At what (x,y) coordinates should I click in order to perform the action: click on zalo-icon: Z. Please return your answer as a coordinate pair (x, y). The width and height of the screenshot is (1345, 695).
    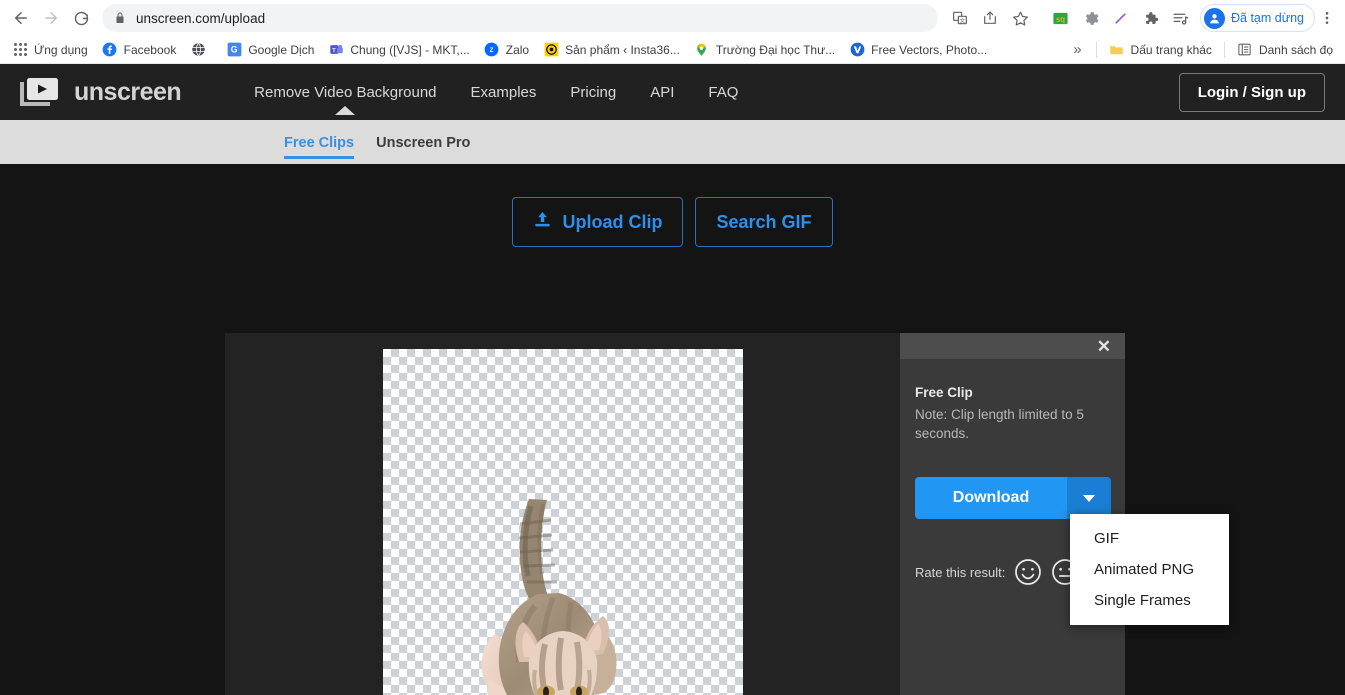
    Looking at the image, I should click on (492, 50).